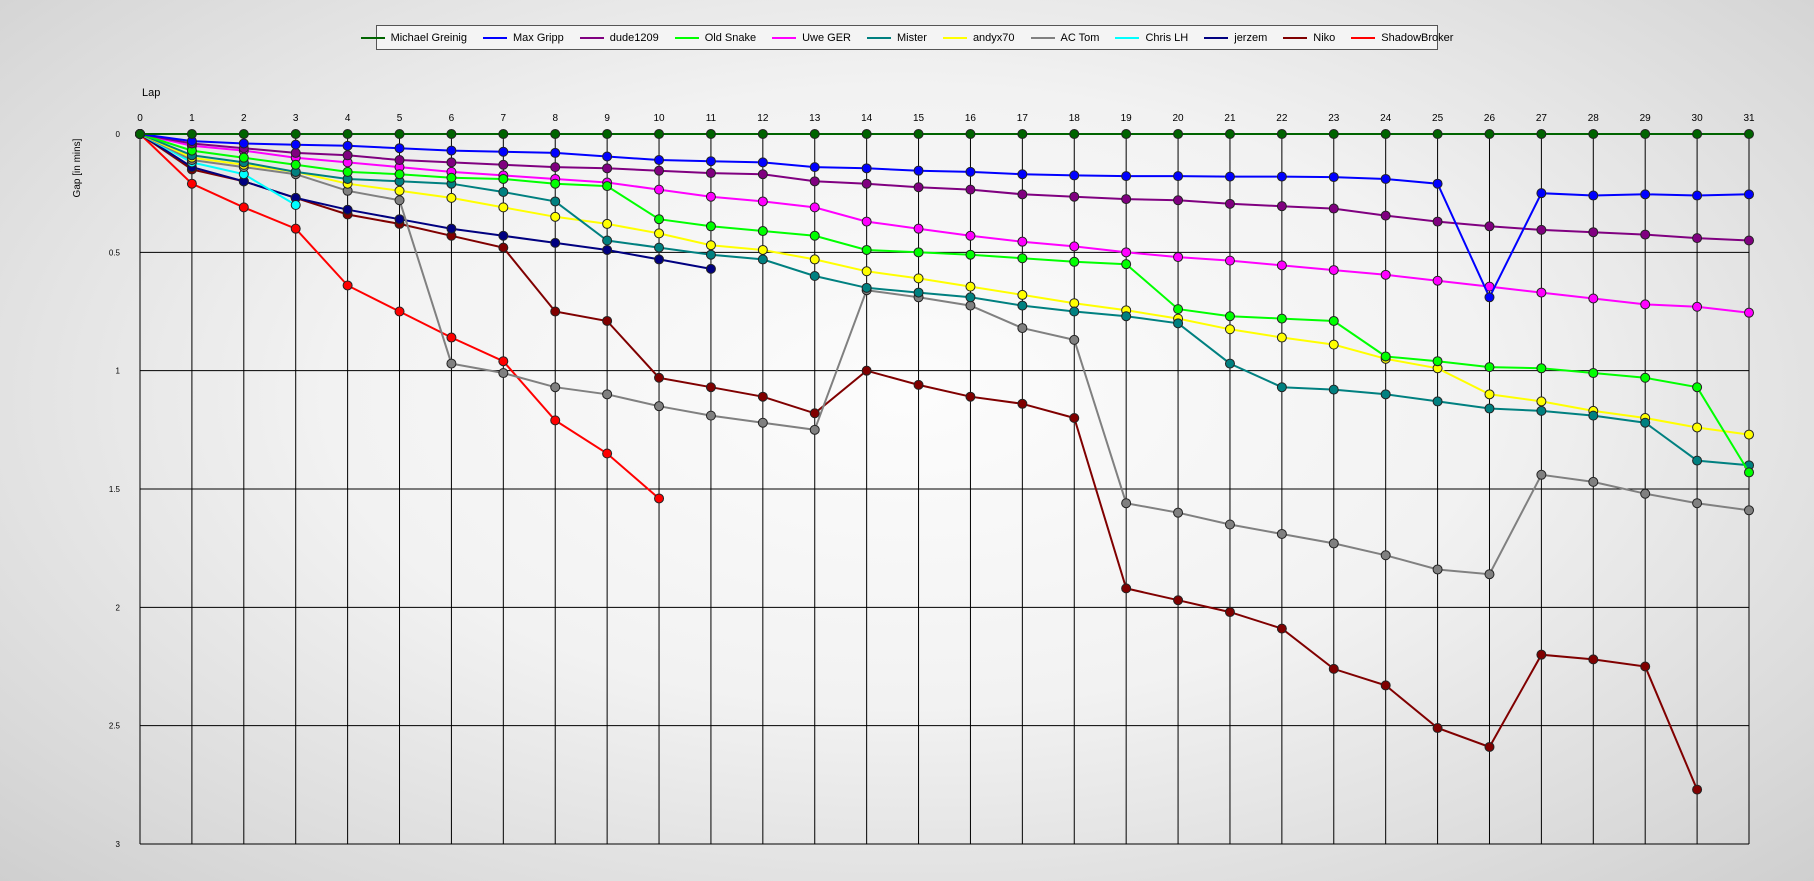 The height and width of the screenshot is (881, 1814). I want to click on series-line, so click(944, 187).